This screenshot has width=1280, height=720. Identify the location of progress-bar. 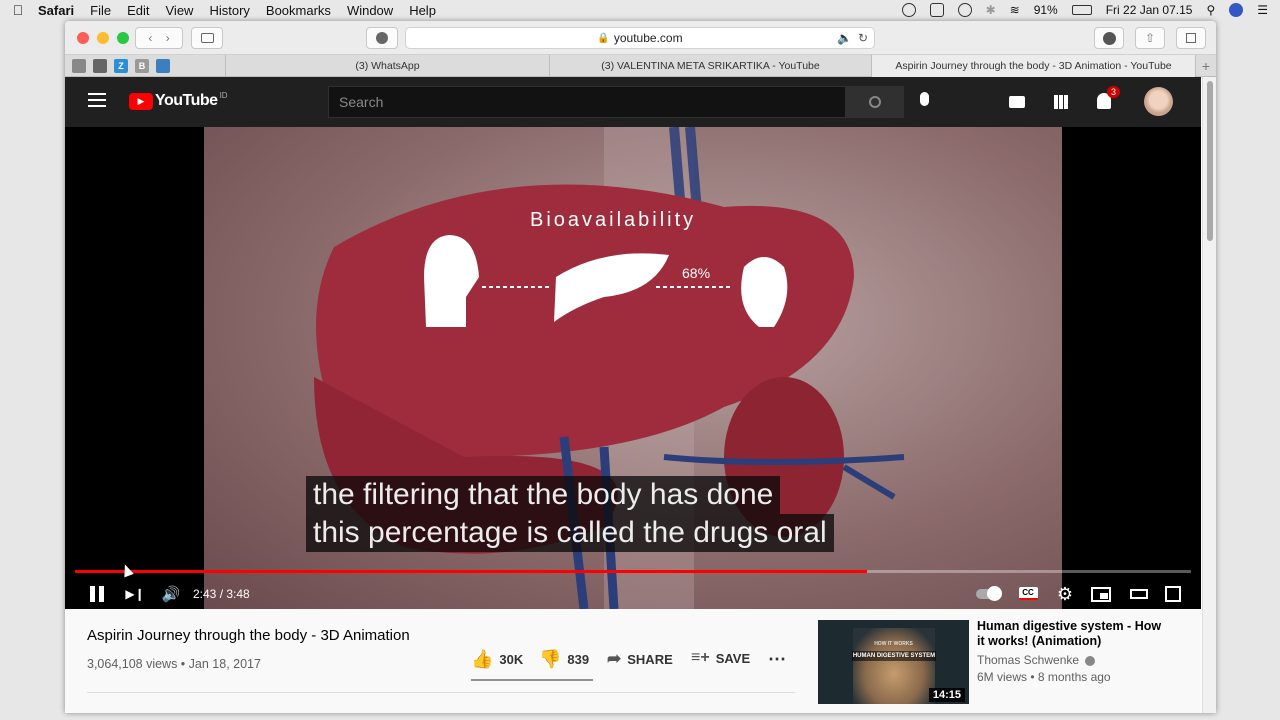
(633, 571).